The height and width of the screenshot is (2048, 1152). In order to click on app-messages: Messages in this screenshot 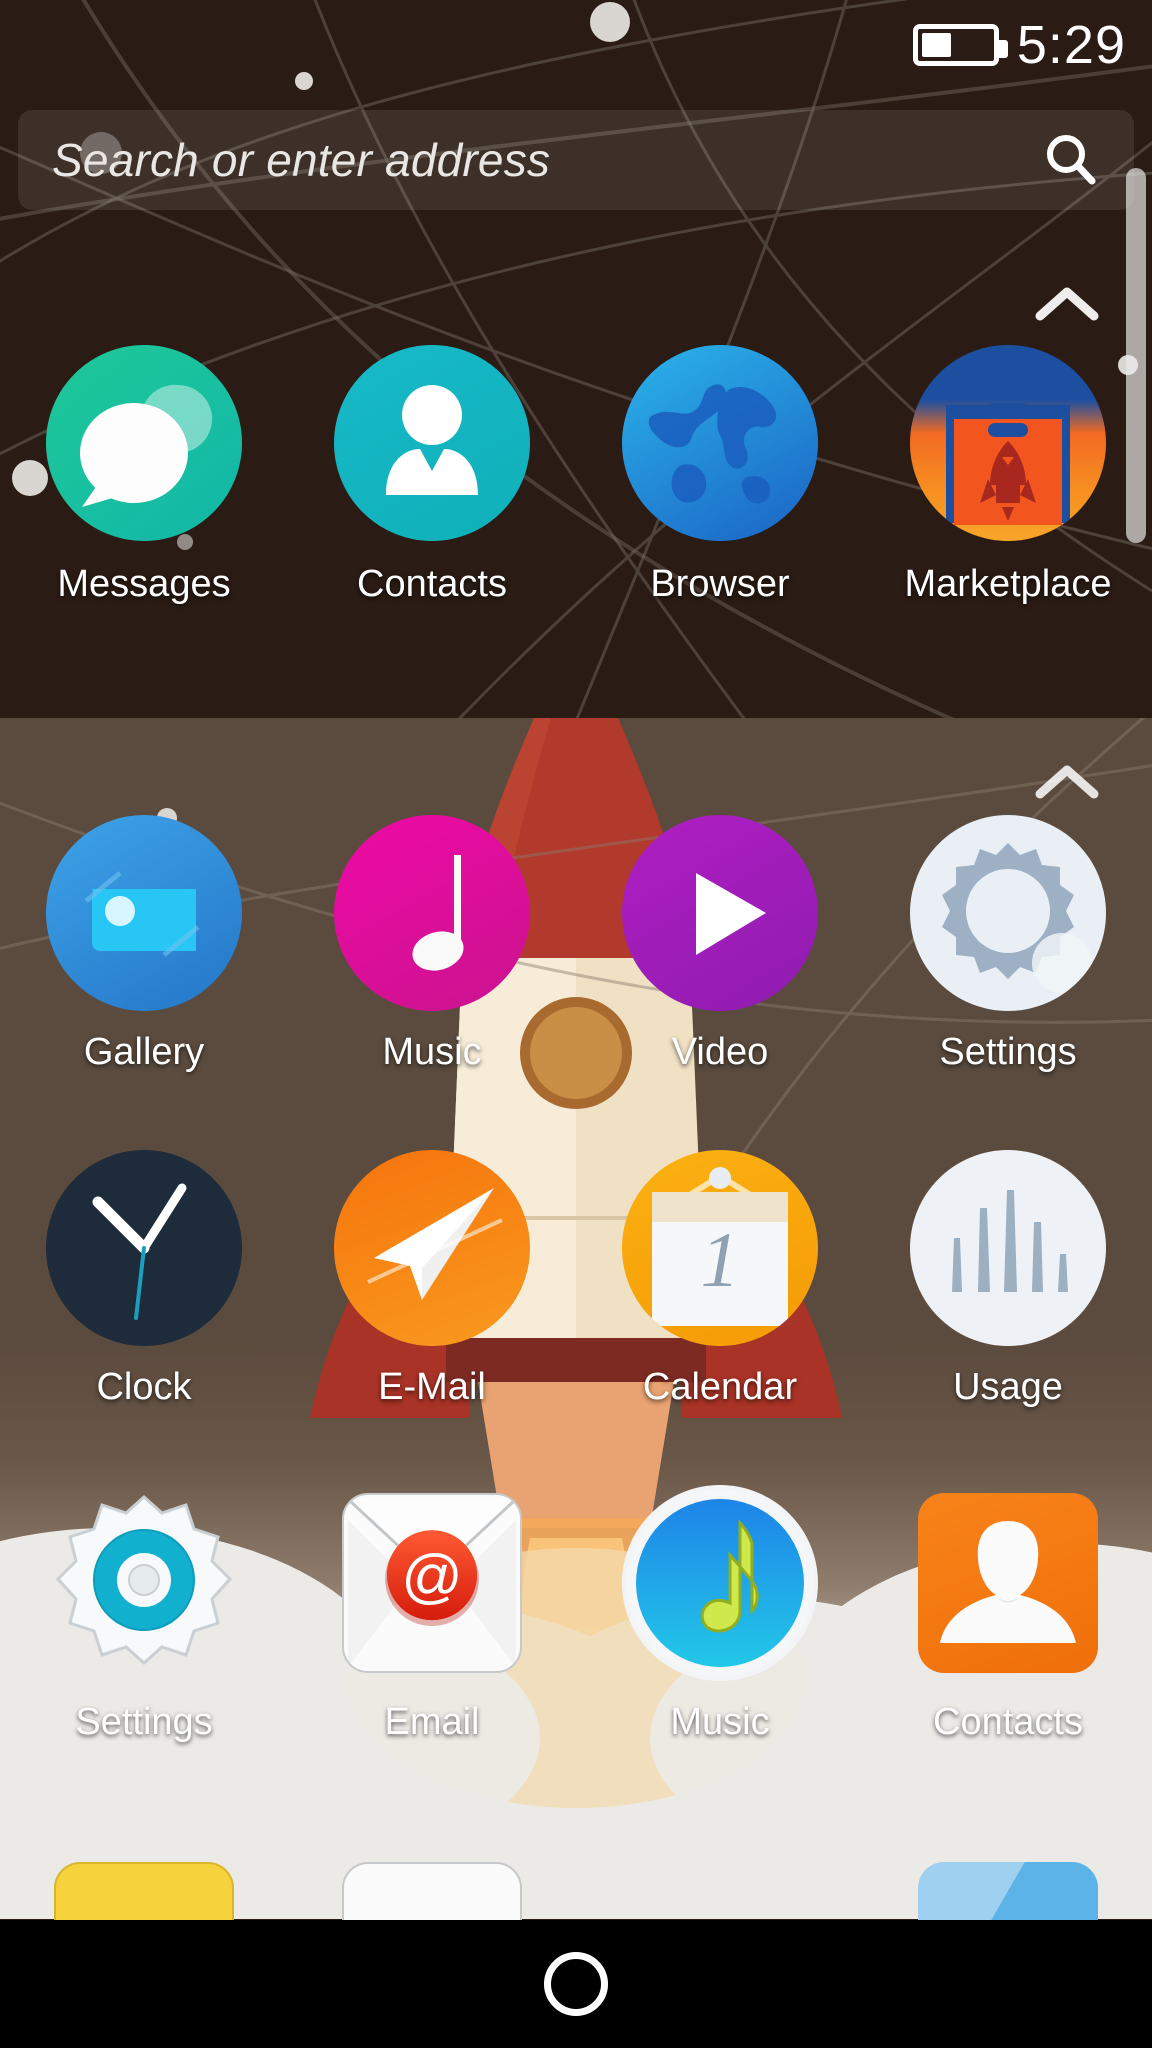, I will do `click(144, 475)`.